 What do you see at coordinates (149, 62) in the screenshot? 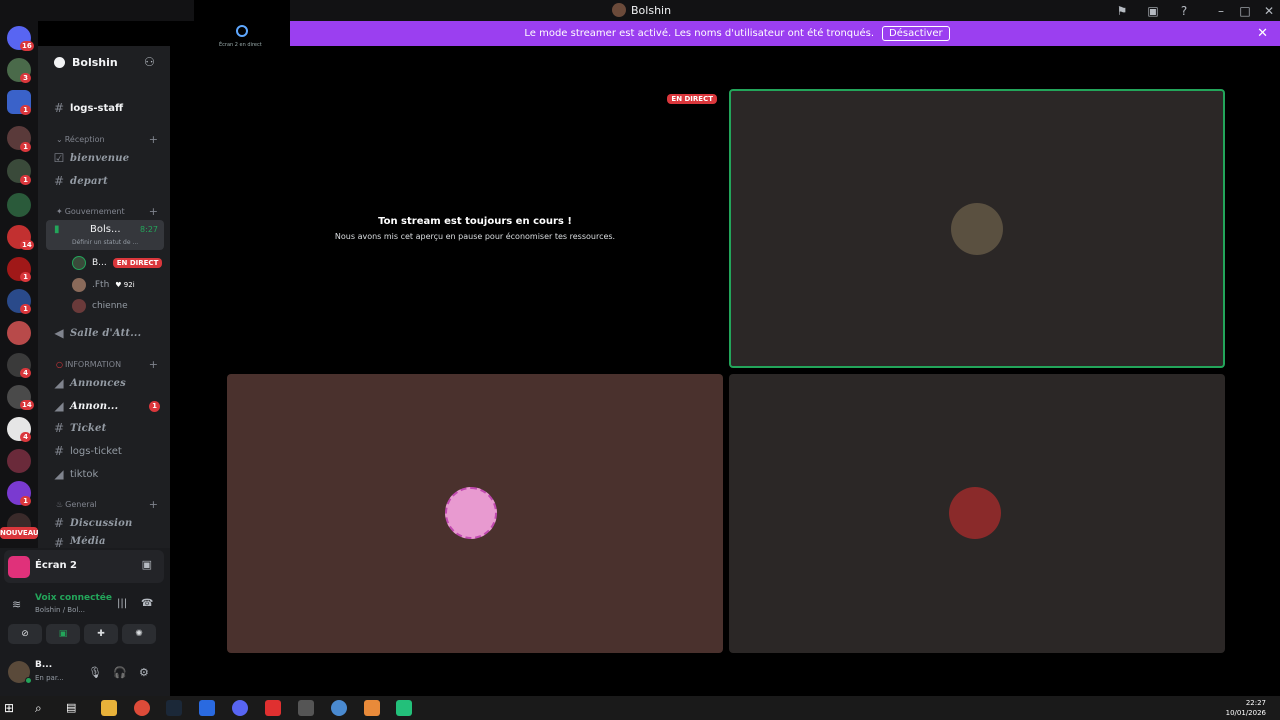
I see `invite-icon: ⚇` at bounding box center [149, 62].